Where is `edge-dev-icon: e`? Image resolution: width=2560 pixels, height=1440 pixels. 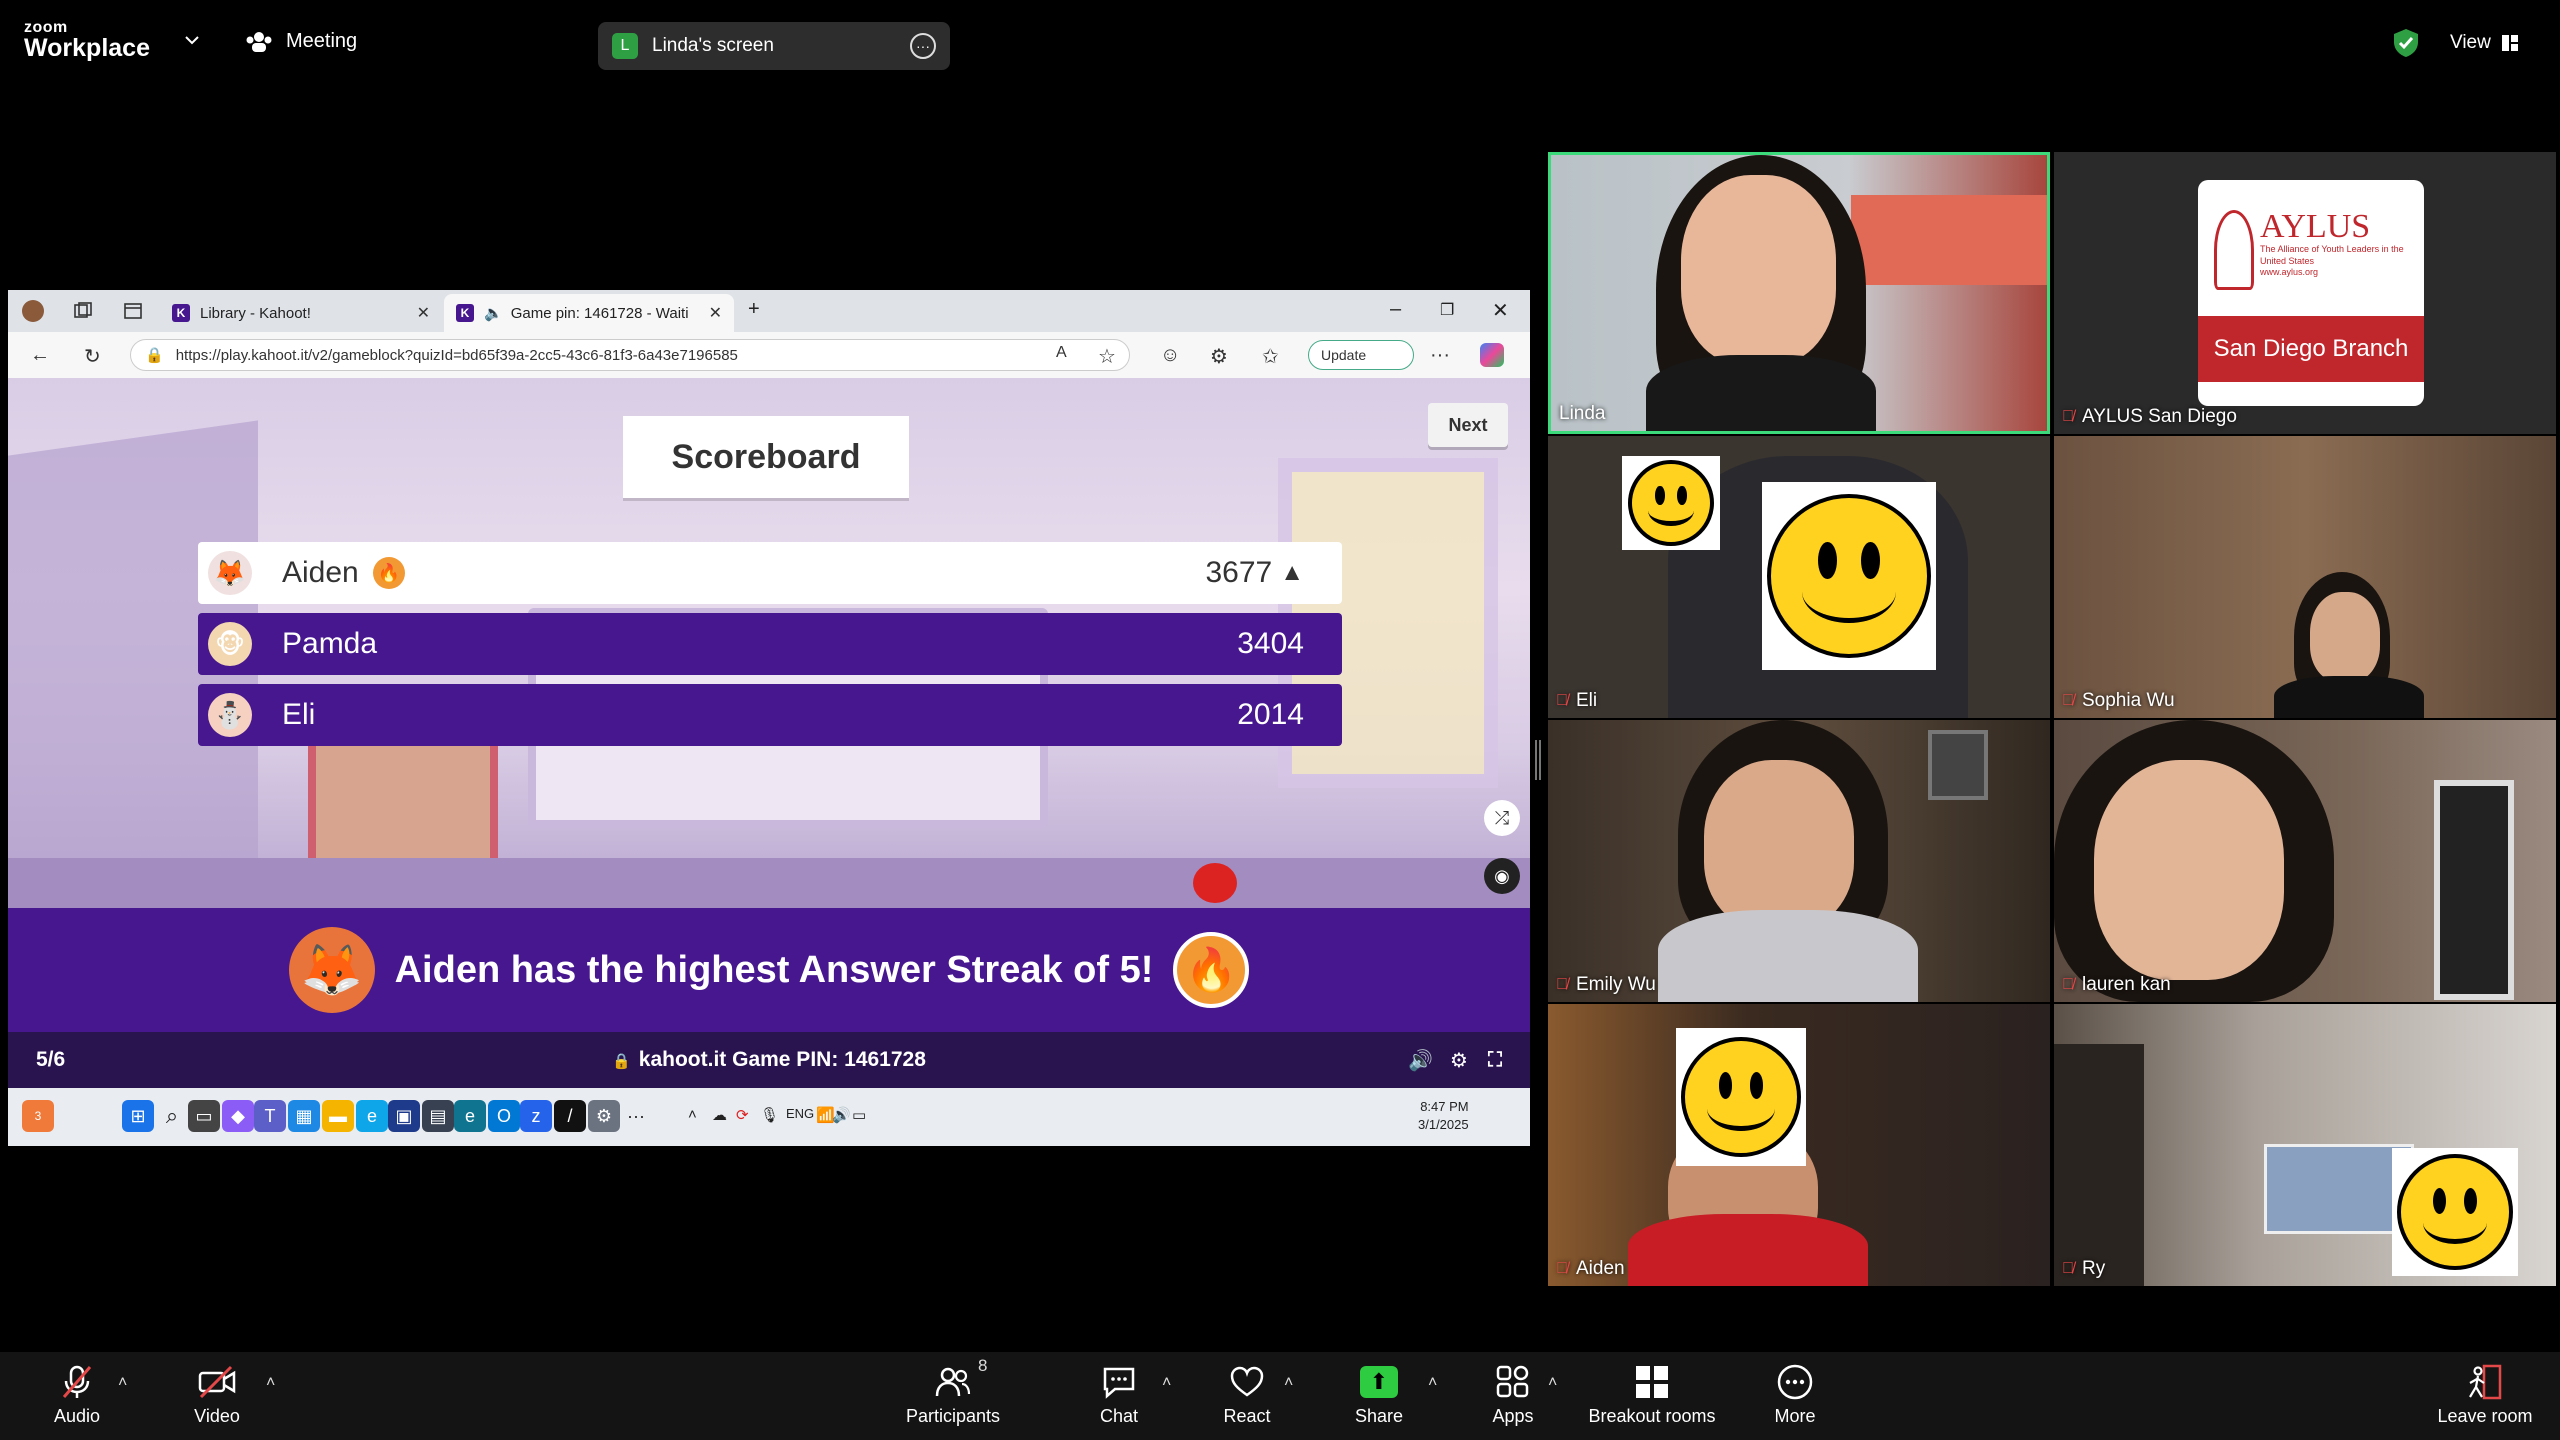
edge-dev-icon: e is located at coordinates (372, 1116).